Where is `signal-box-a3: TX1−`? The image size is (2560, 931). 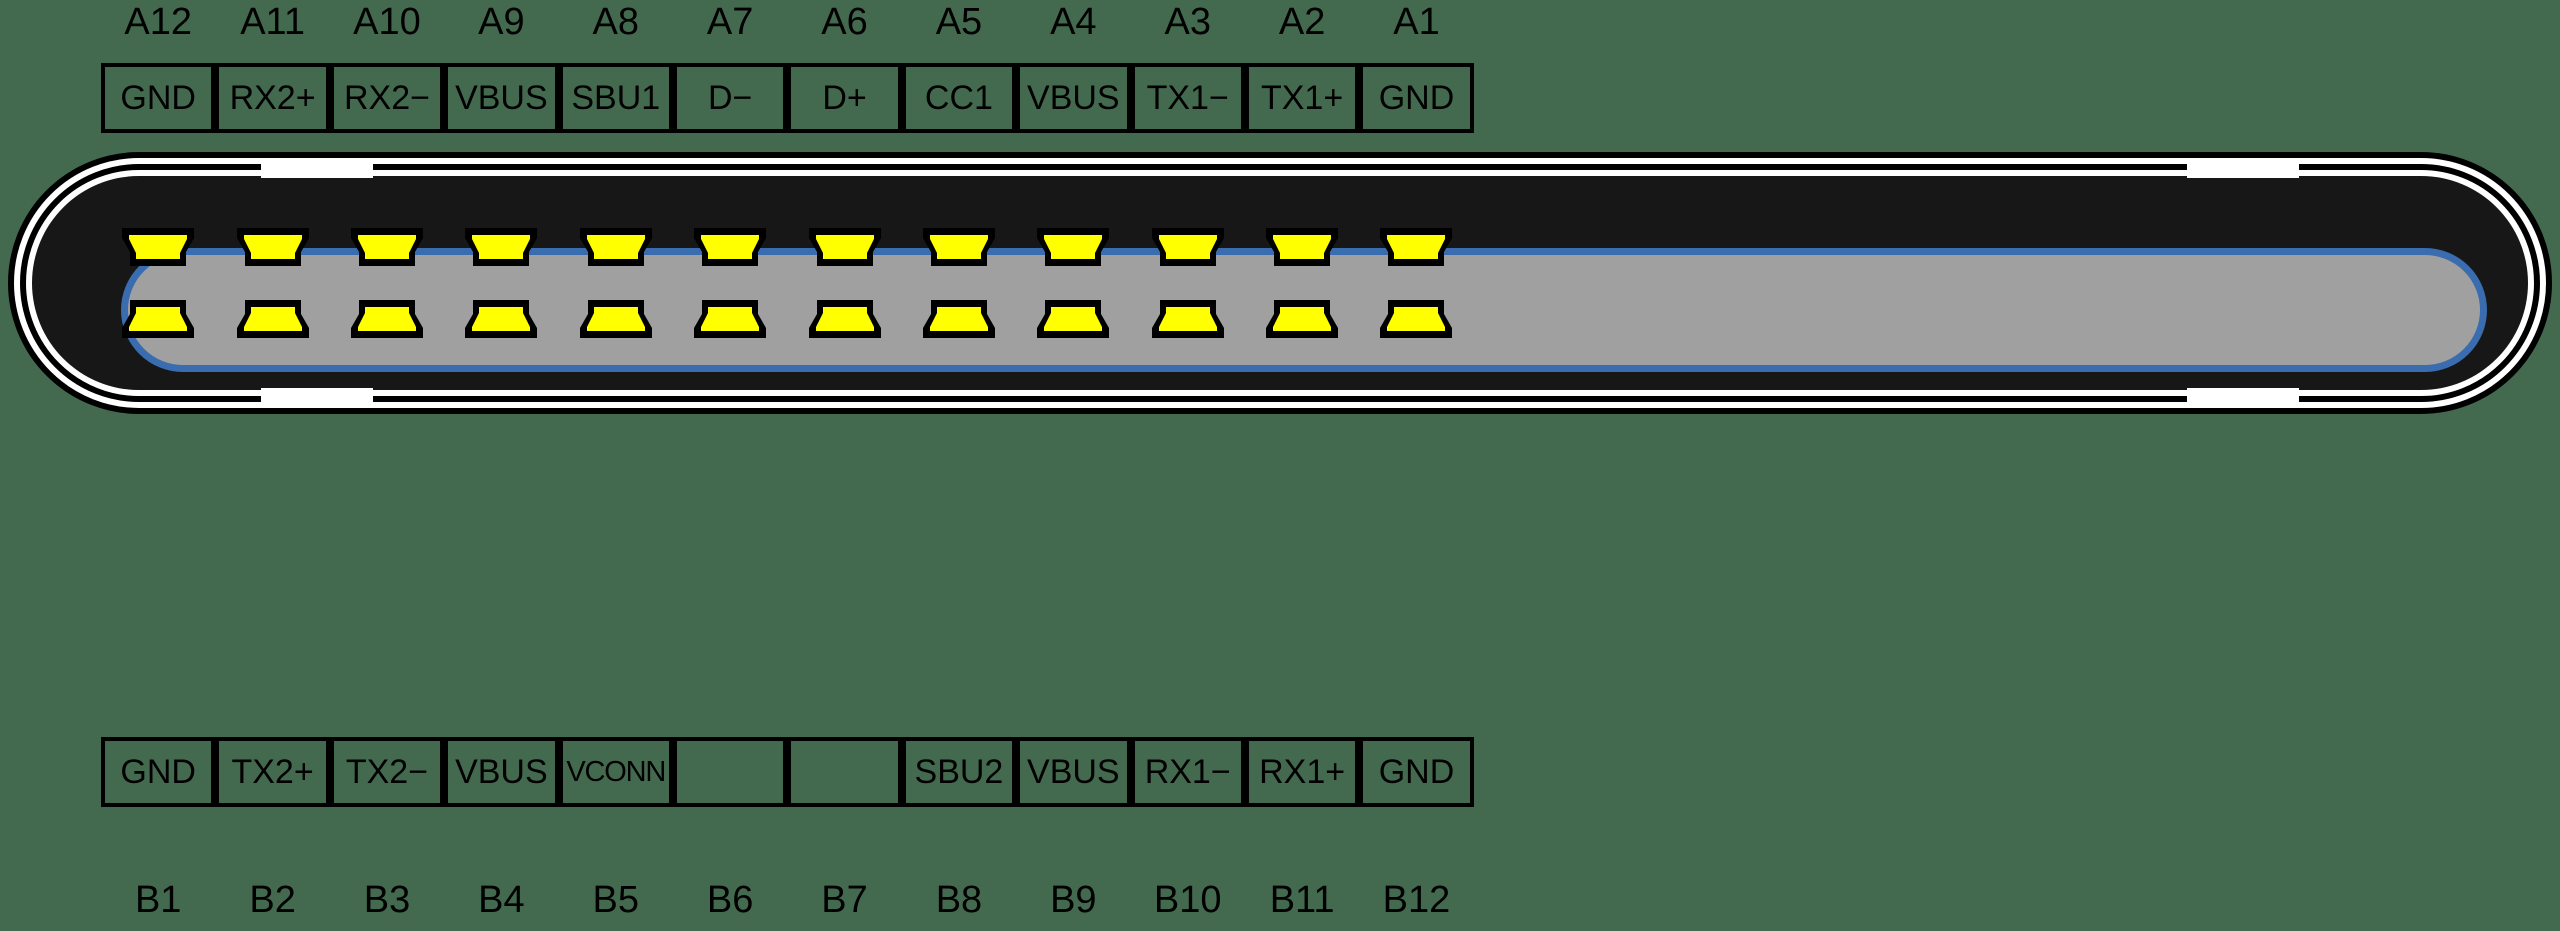
signal-box-a3: TX1− is located at coordinates (1187, 98).